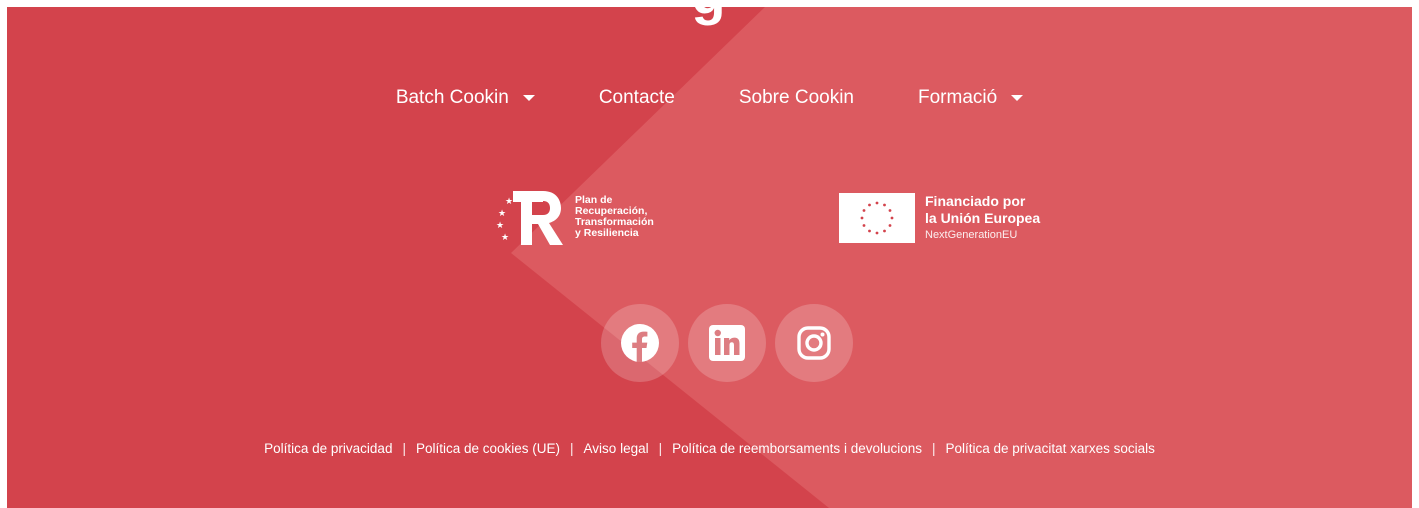 This screenshot has width=1419, height=508. What do you see at coordinates (975, 201) in the screenshot?
I see `eu-line: Financiado por` at bounding box center [975, 201].